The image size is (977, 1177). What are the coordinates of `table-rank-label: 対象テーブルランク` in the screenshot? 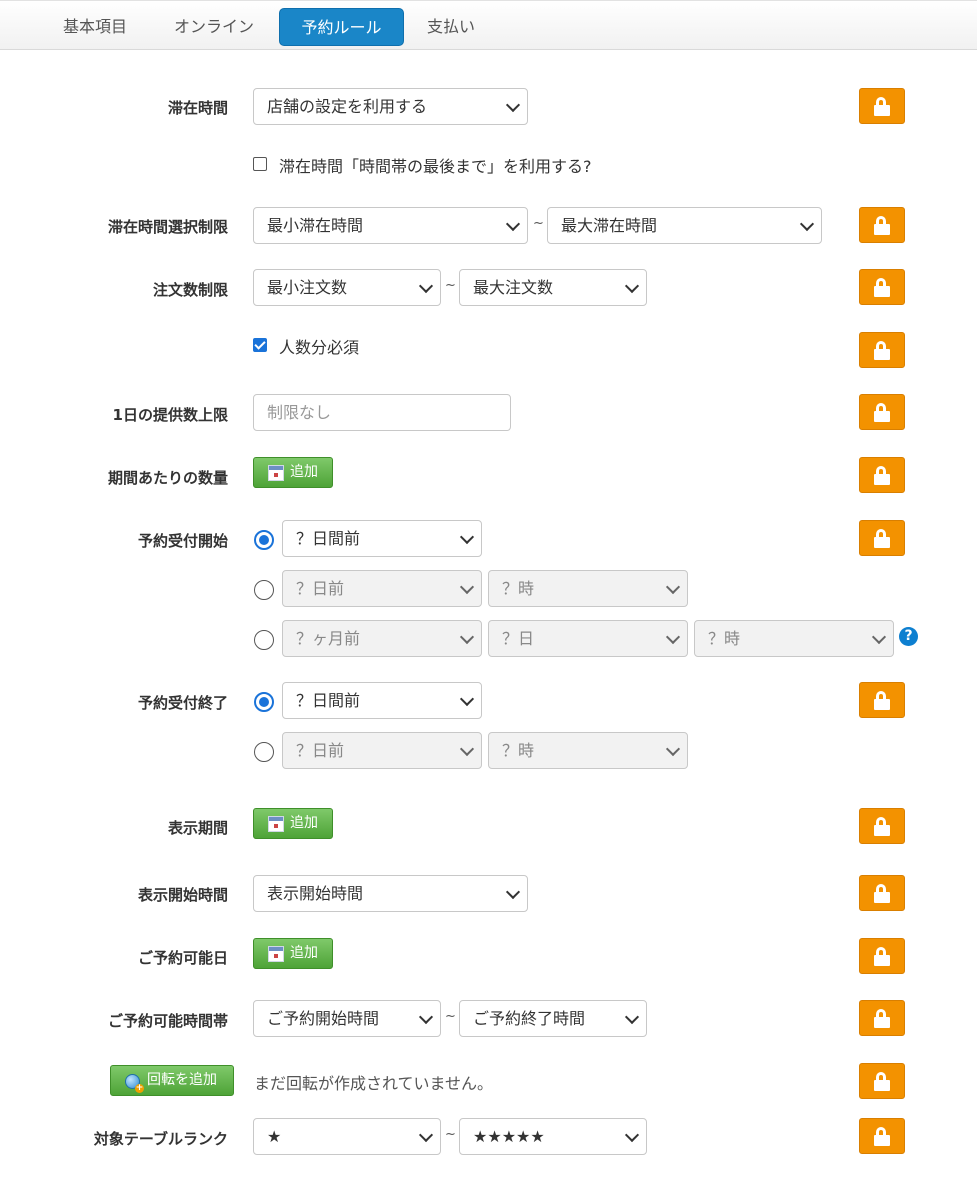 It's located at (160, 1139).